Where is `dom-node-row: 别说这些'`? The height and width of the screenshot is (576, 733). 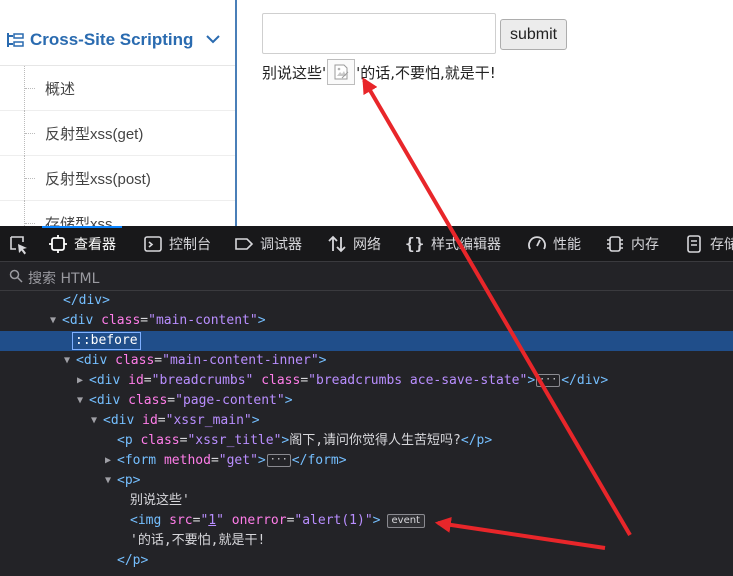 dom-node-row: 别说这些' is located at coordinates (366, 501).